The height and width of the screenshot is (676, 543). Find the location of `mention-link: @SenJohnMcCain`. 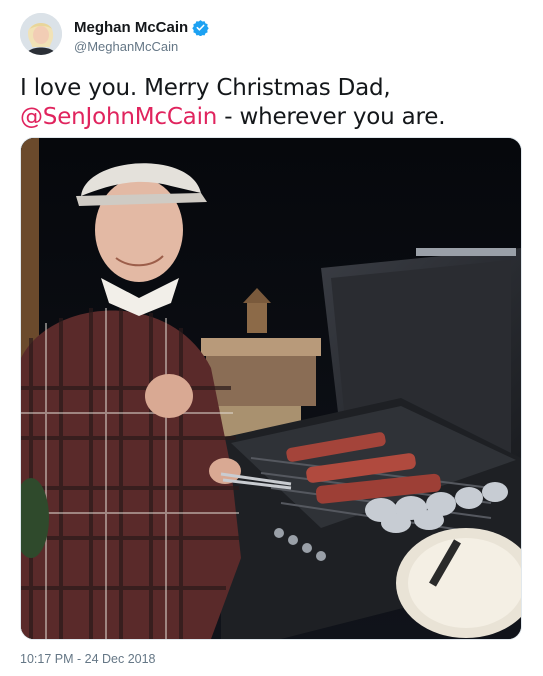

mention-link: @SenJohnMcCain is located at coordinates (118, 117).